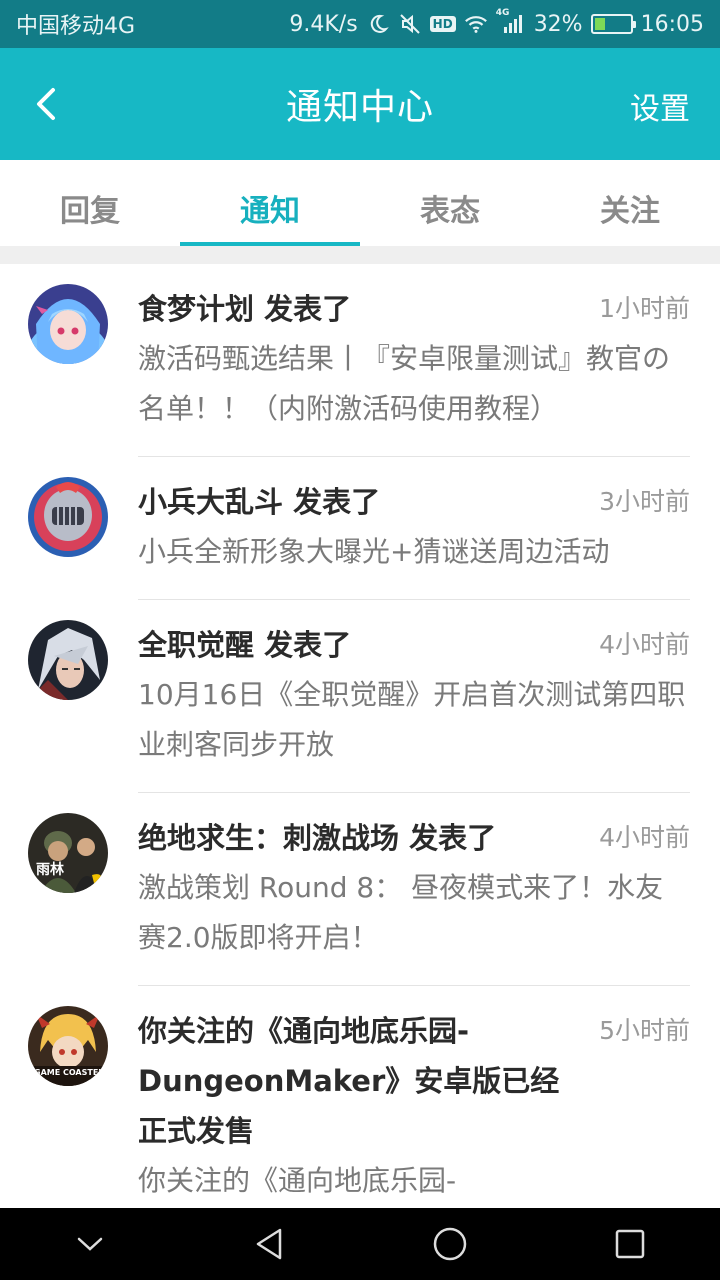 The image size is (720, 1280). Describe the element at coordinates (50, 870) in the screenshot. I see `avatar-caption: 雨林` at that location.